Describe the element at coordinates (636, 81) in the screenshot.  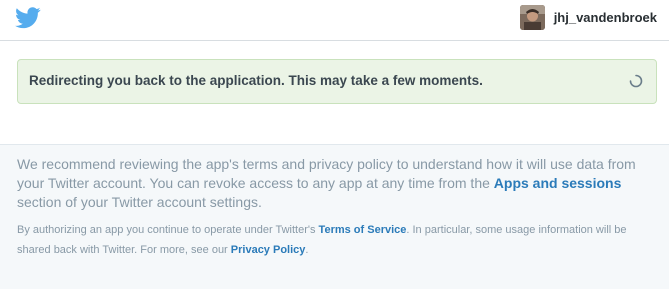
I see `loading-spinner-icon` at that location.